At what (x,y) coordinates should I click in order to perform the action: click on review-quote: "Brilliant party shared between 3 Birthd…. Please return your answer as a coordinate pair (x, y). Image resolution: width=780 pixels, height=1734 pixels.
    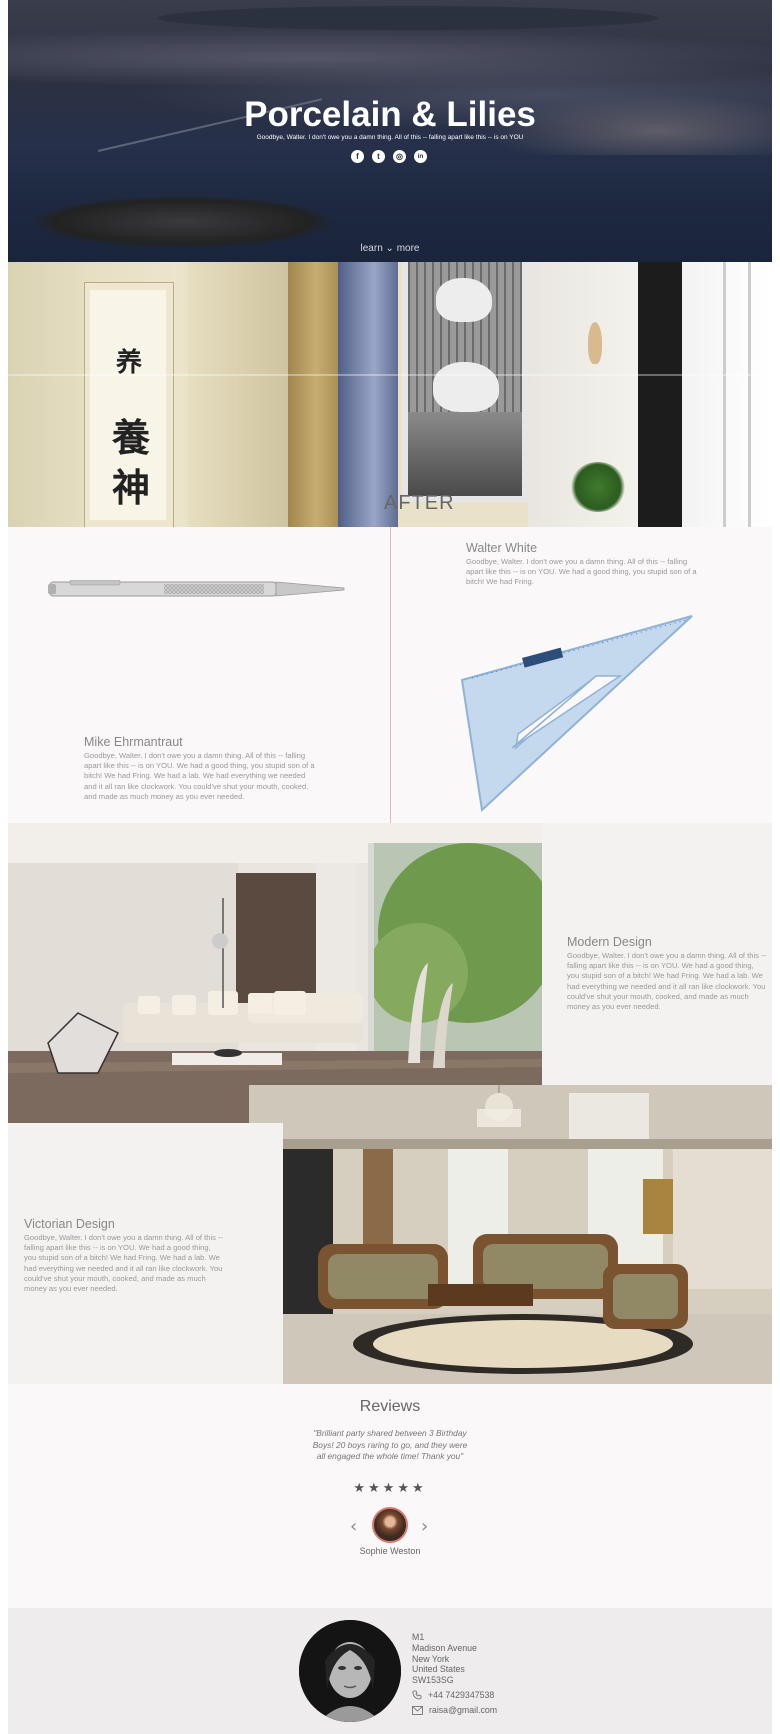
    Looking at the image, I should click on (390, 1444).